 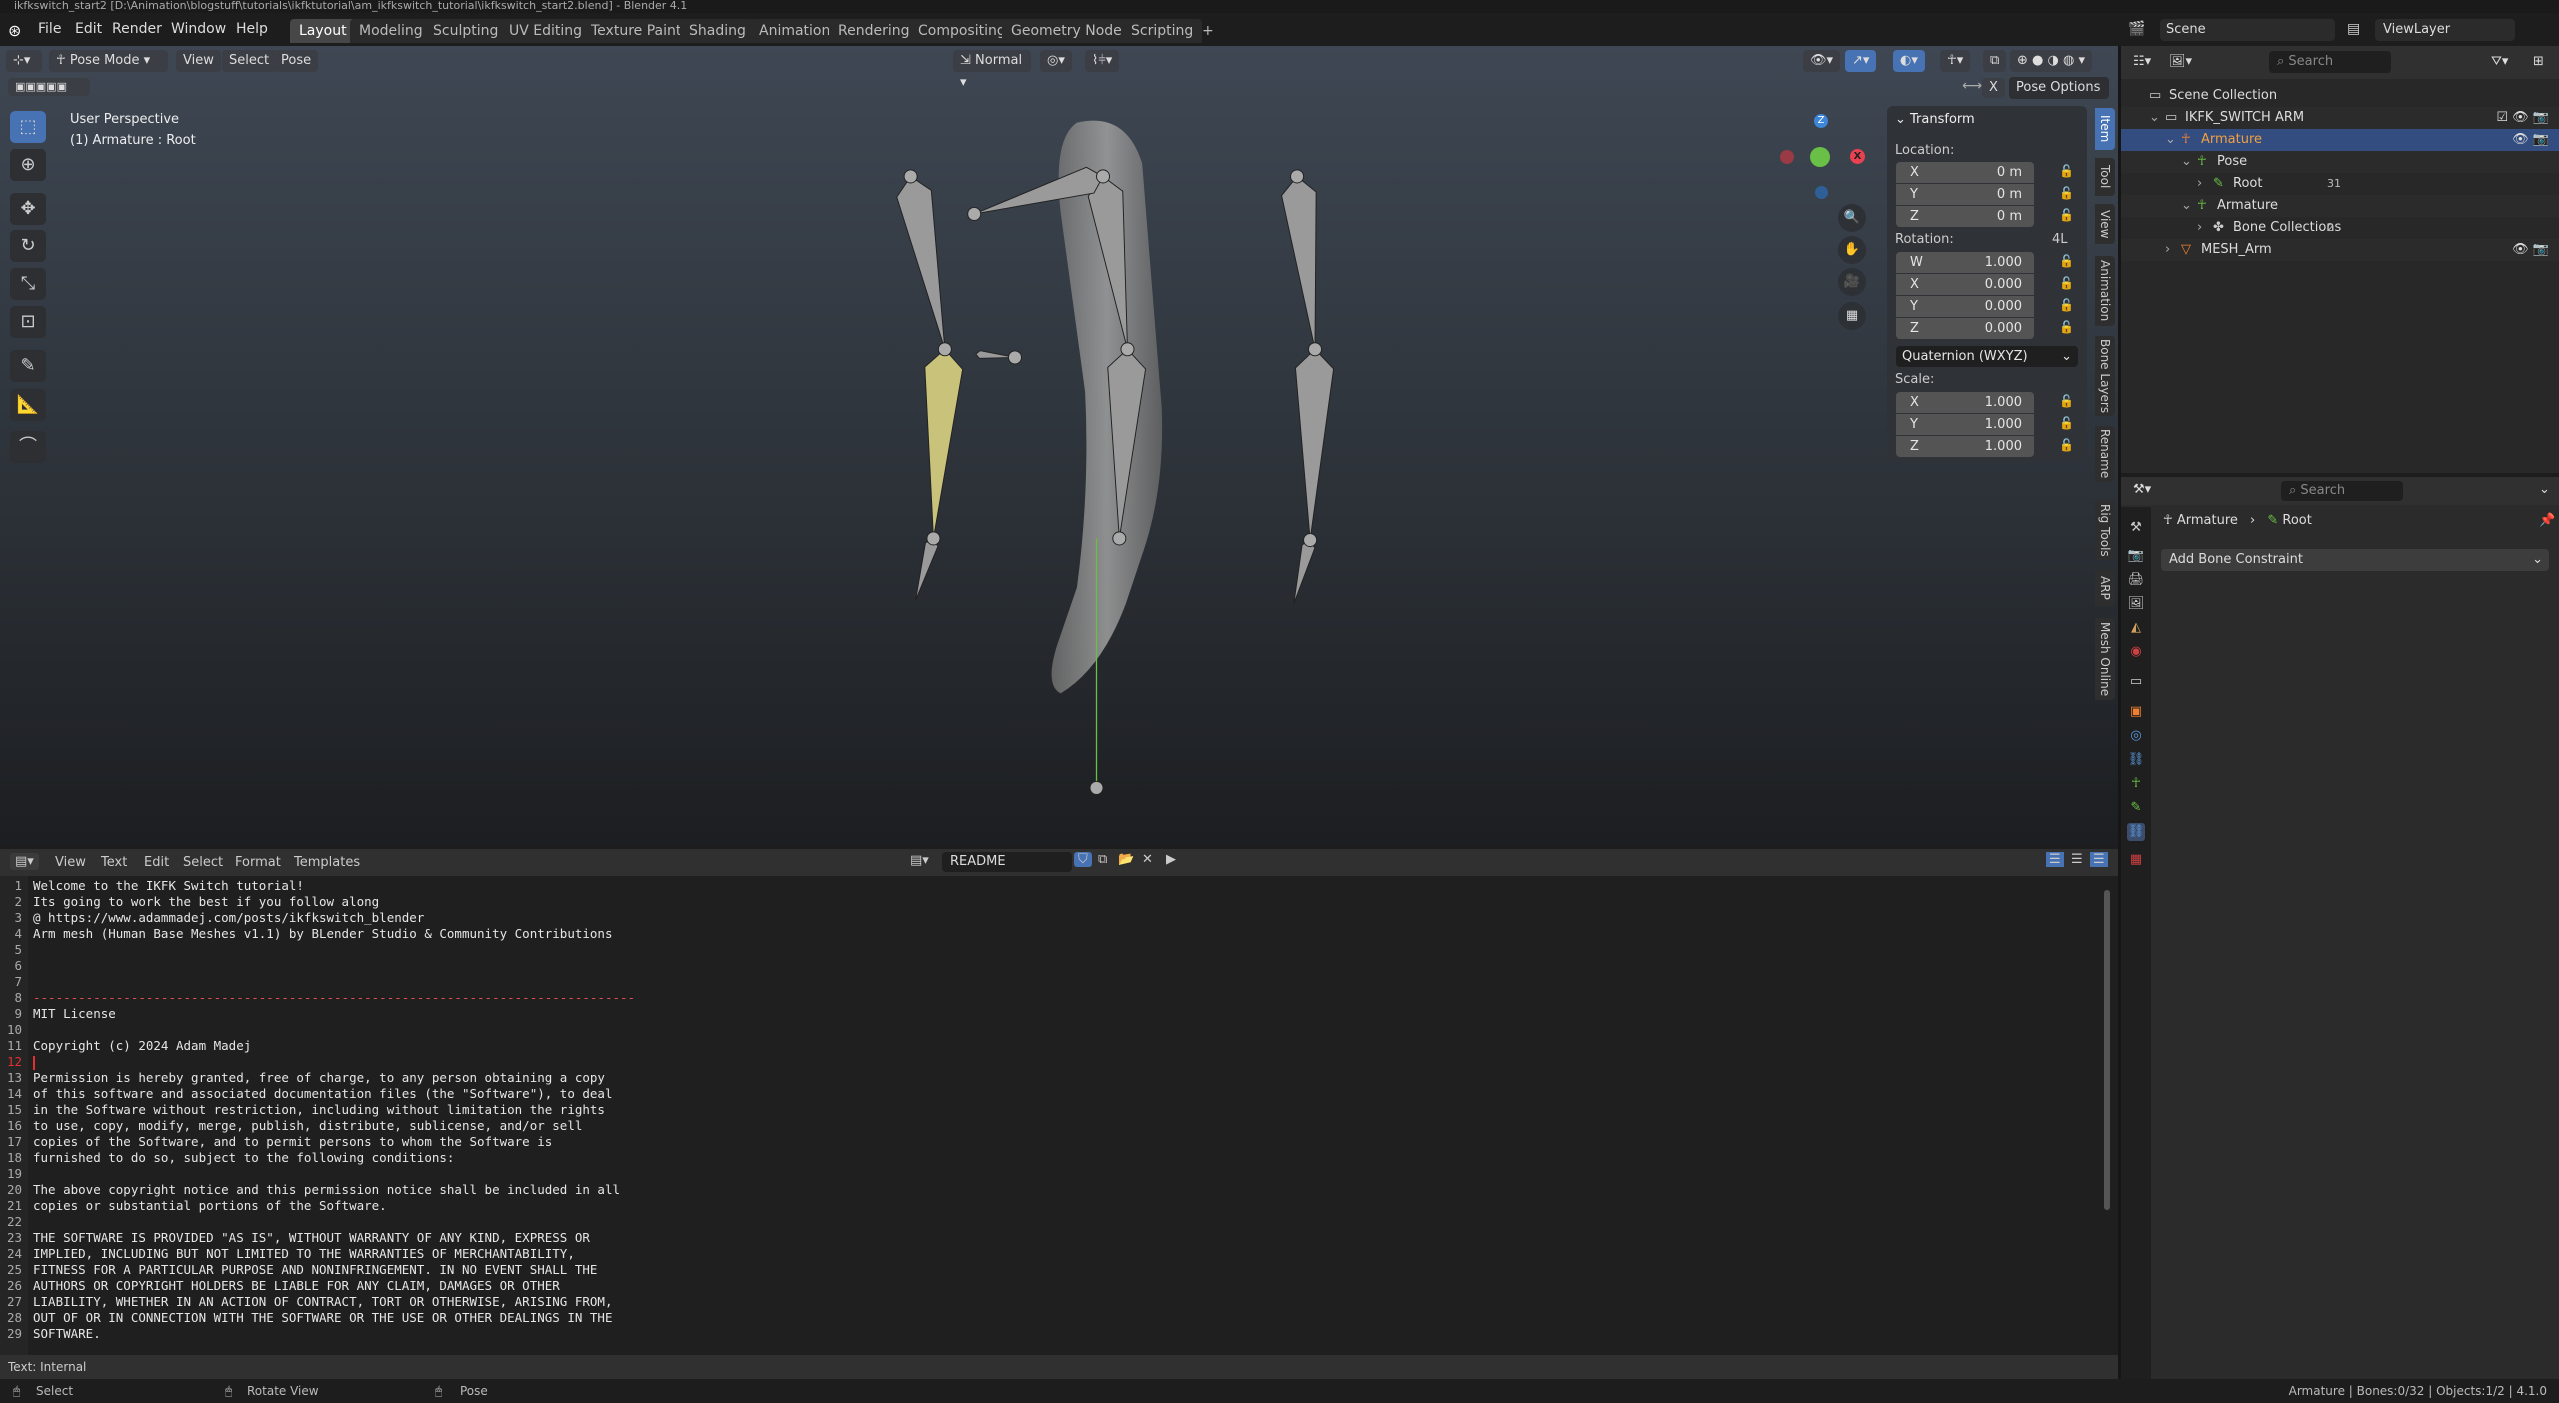 What do you see at coordinates (1965, 328) in the screenshot?
I see `rotation-z-field: Z 0.000` at bounding box center [1965, 328].